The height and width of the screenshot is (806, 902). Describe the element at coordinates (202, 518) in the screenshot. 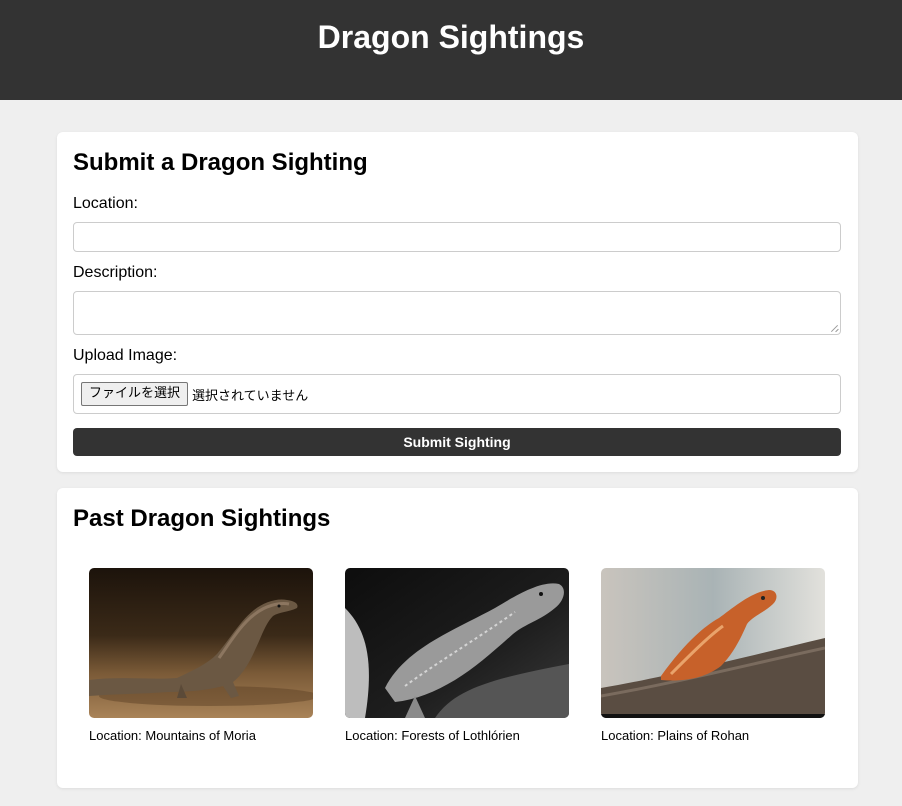

I see `past-sightings-title: Past Dragon Sightings` at that location.